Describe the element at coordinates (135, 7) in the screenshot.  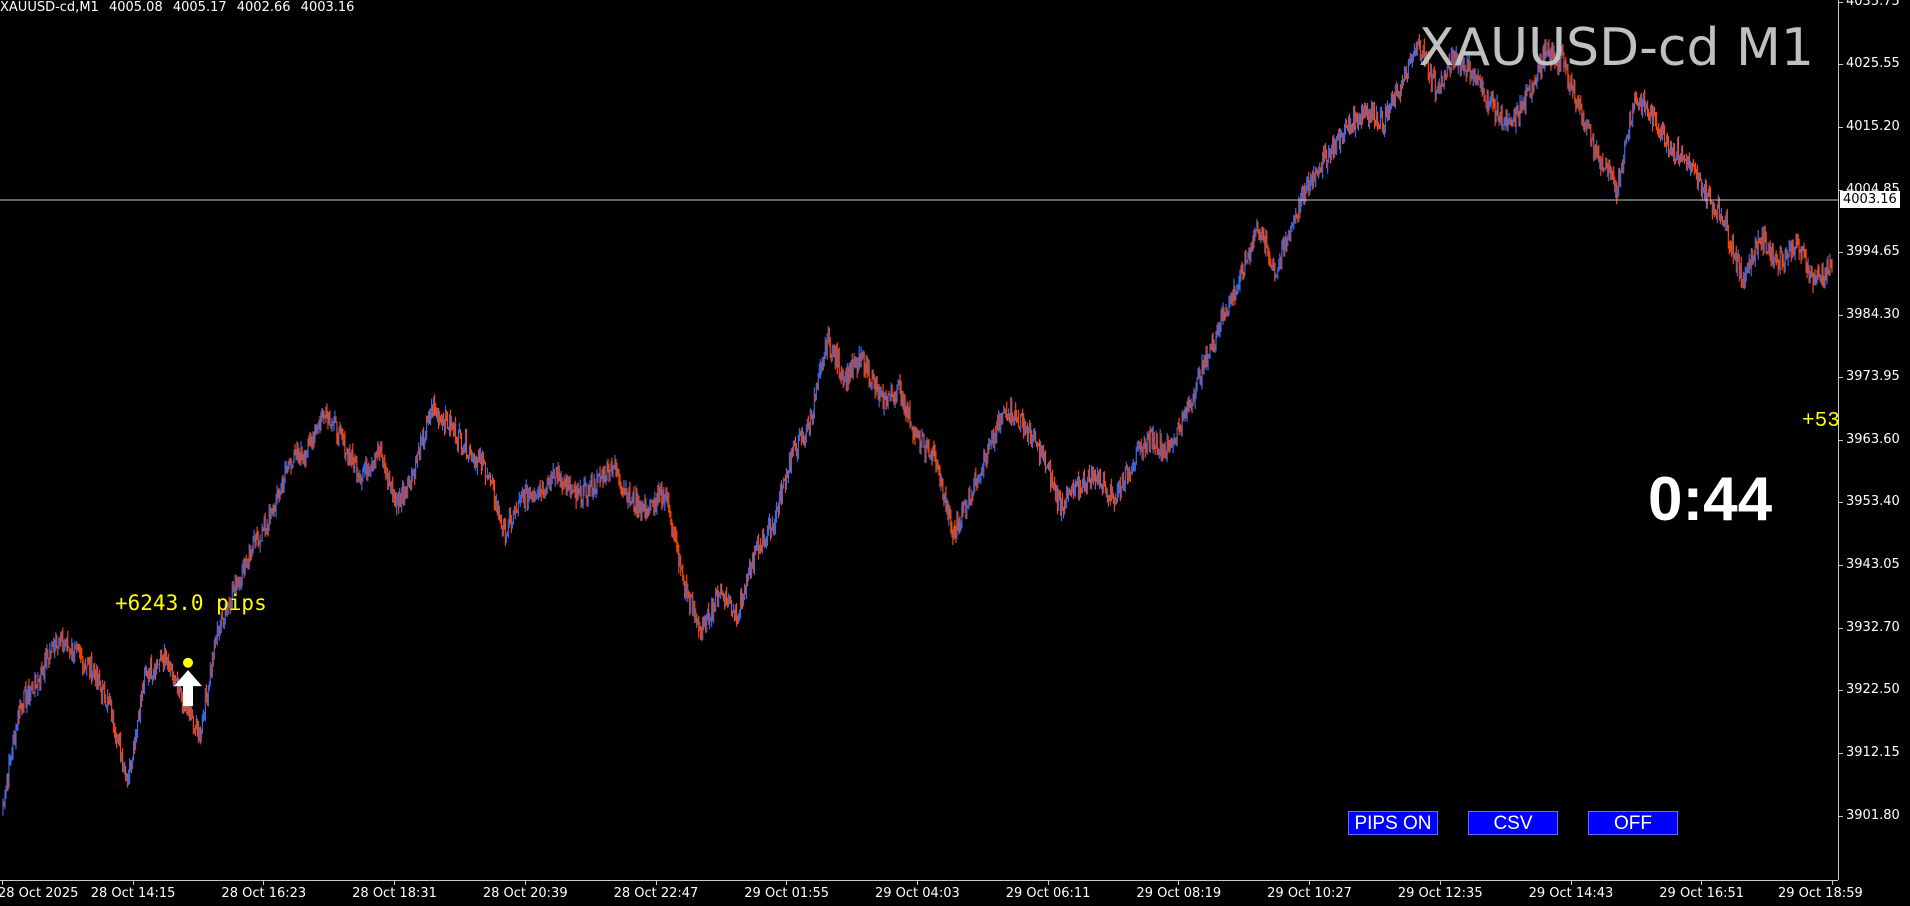
I see `ohlc-open: 4005.08` at that location.